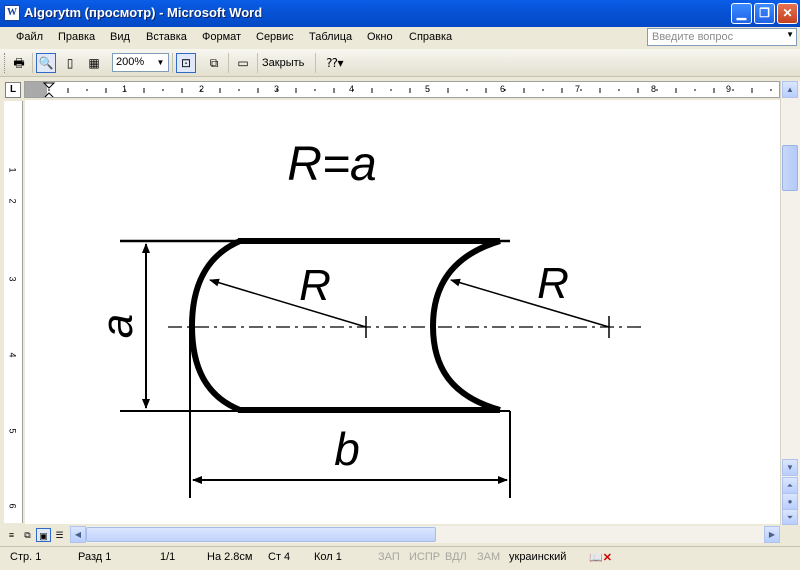  I want to click on vertical-scrollbar: ▲ ▼ ⏶ ● ⏷, so click(790, 303).